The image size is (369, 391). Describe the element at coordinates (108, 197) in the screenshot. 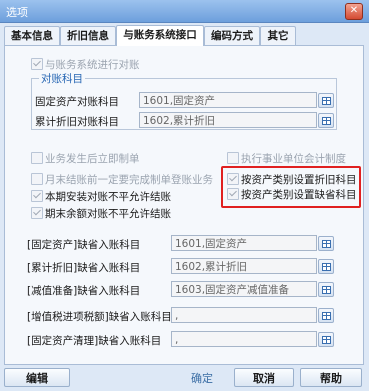

I see `period-imbalance-label: 本期安装对账不平允许结账` at that location.